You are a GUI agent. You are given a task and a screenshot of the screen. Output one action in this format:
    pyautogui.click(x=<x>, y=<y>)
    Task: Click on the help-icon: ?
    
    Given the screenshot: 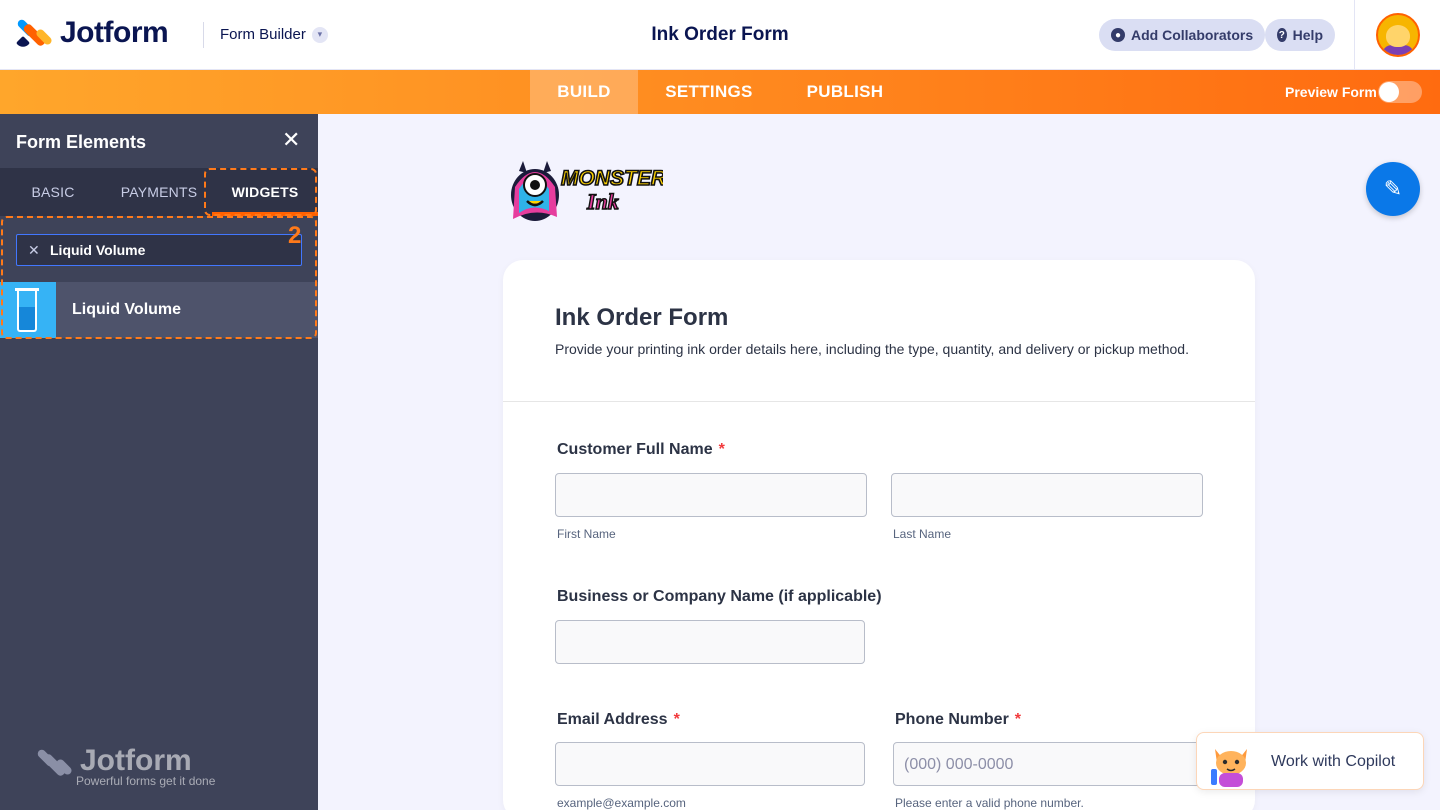 What is the action you would take?
    pyautogui.click(x=1282, y=35)
    